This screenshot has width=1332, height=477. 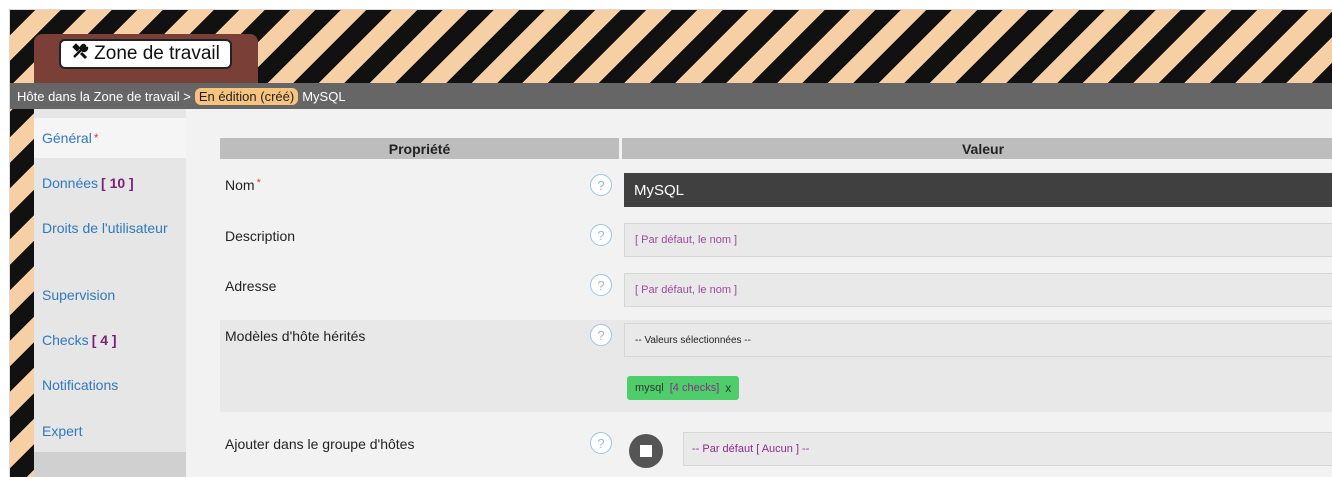 I want to click on stop-icon, so click(x=646, y=451).